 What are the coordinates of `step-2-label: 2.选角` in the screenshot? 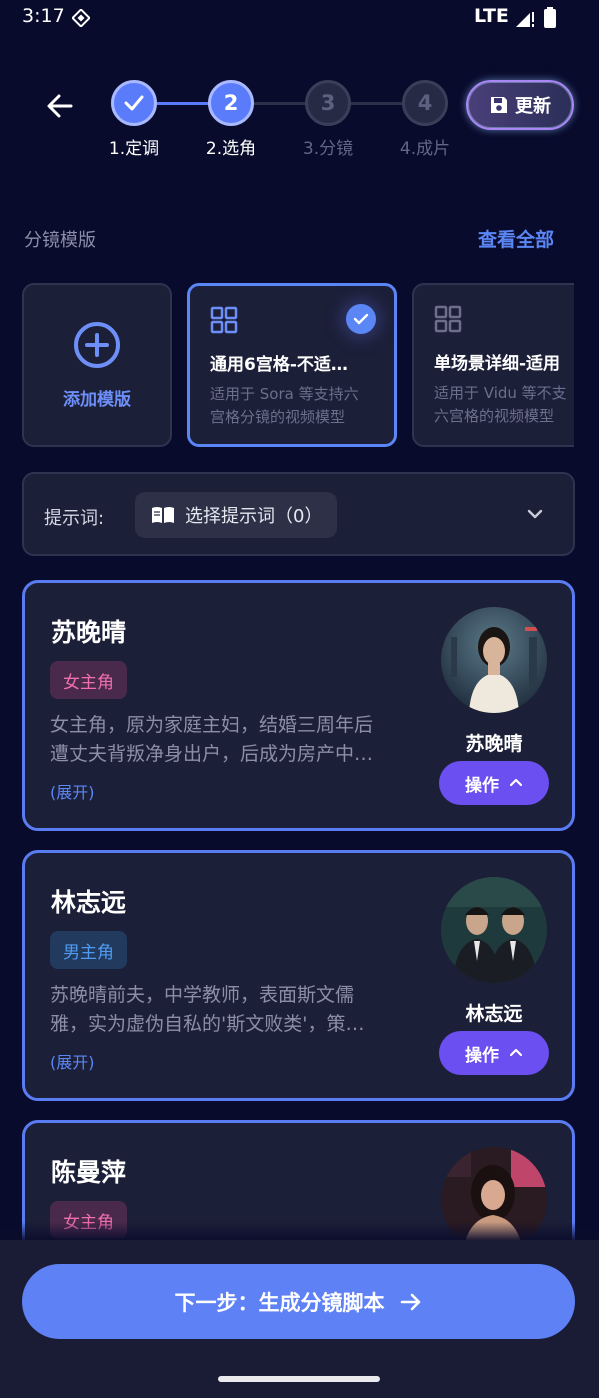 It's located at (231, 149).